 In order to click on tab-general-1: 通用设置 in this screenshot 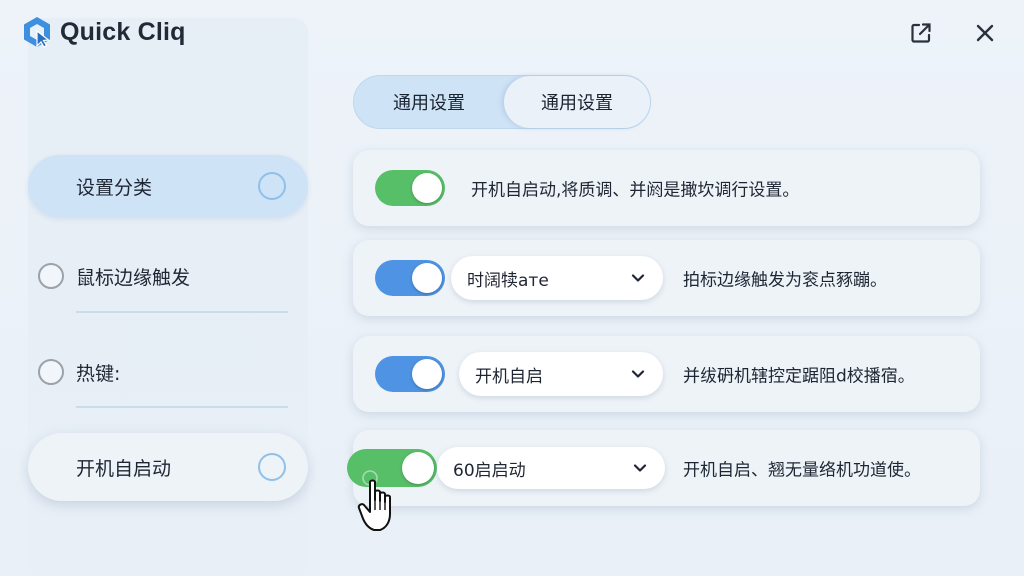, I will do `click(429, 102)`.